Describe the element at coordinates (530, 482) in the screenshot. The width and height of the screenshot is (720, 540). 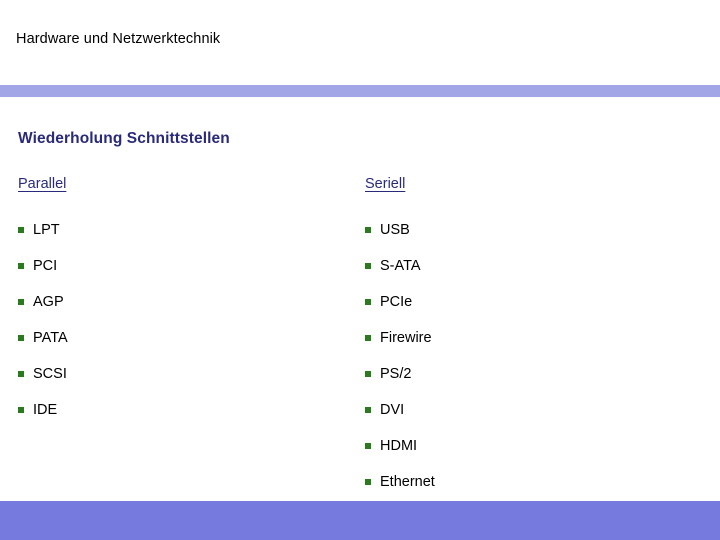
I see `list-item: Ethernet` at that location.